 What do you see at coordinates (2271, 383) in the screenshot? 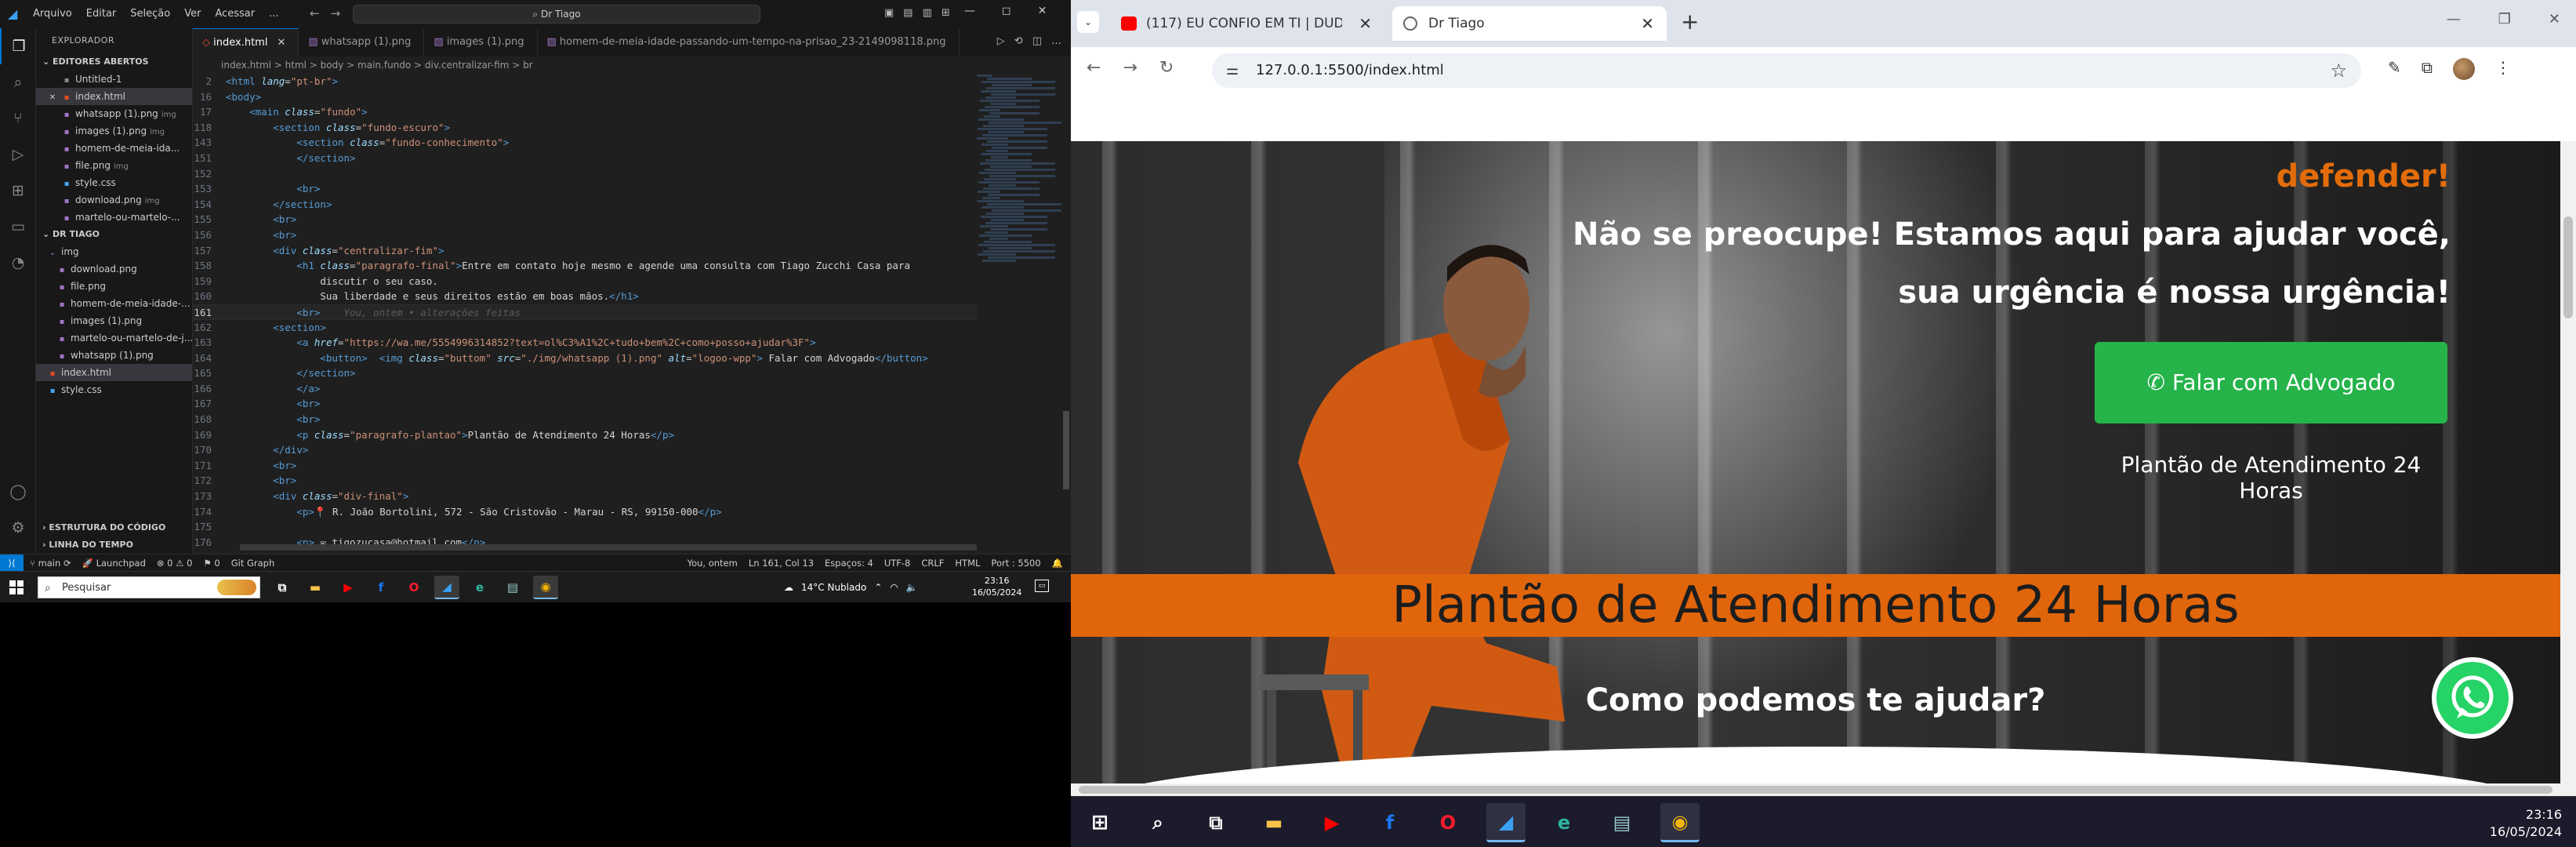
I see `falar-com-advogado-button: ✆ Falar com Advogado` at bounding box center [2271, 383].